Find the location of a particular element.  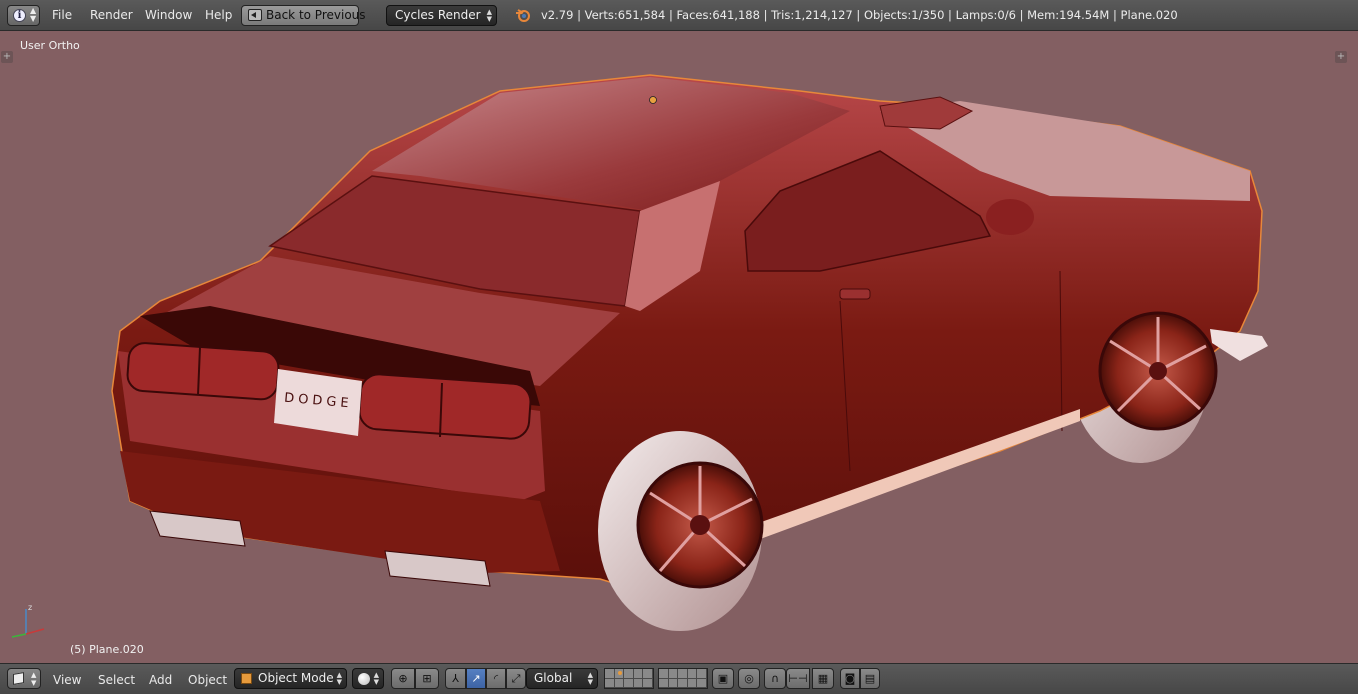

menu-object: Object is located at coordinates (207, 680).